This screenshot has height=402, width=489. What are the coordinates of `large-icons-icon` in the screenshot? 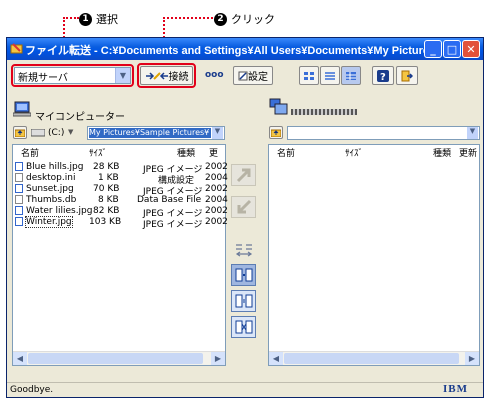 It's located at (309, 75).